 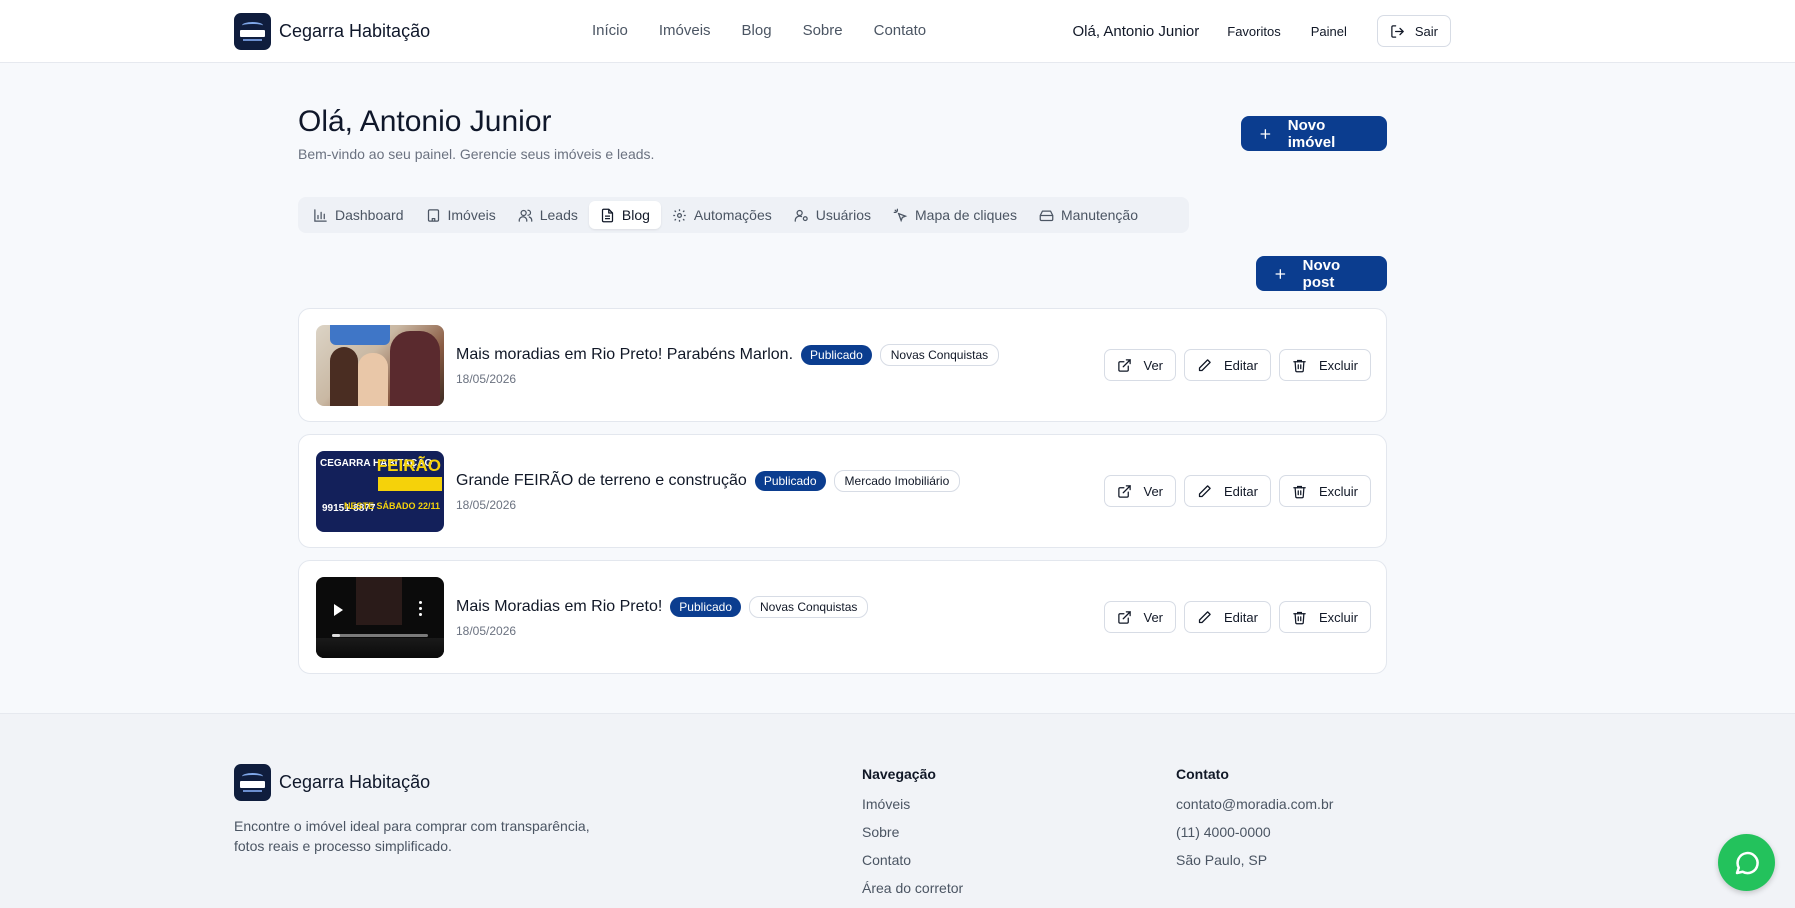 What do you see at coordinates (679, 215) in the screenshot?
I see `gear-icon` at bounding box center [679, 215].